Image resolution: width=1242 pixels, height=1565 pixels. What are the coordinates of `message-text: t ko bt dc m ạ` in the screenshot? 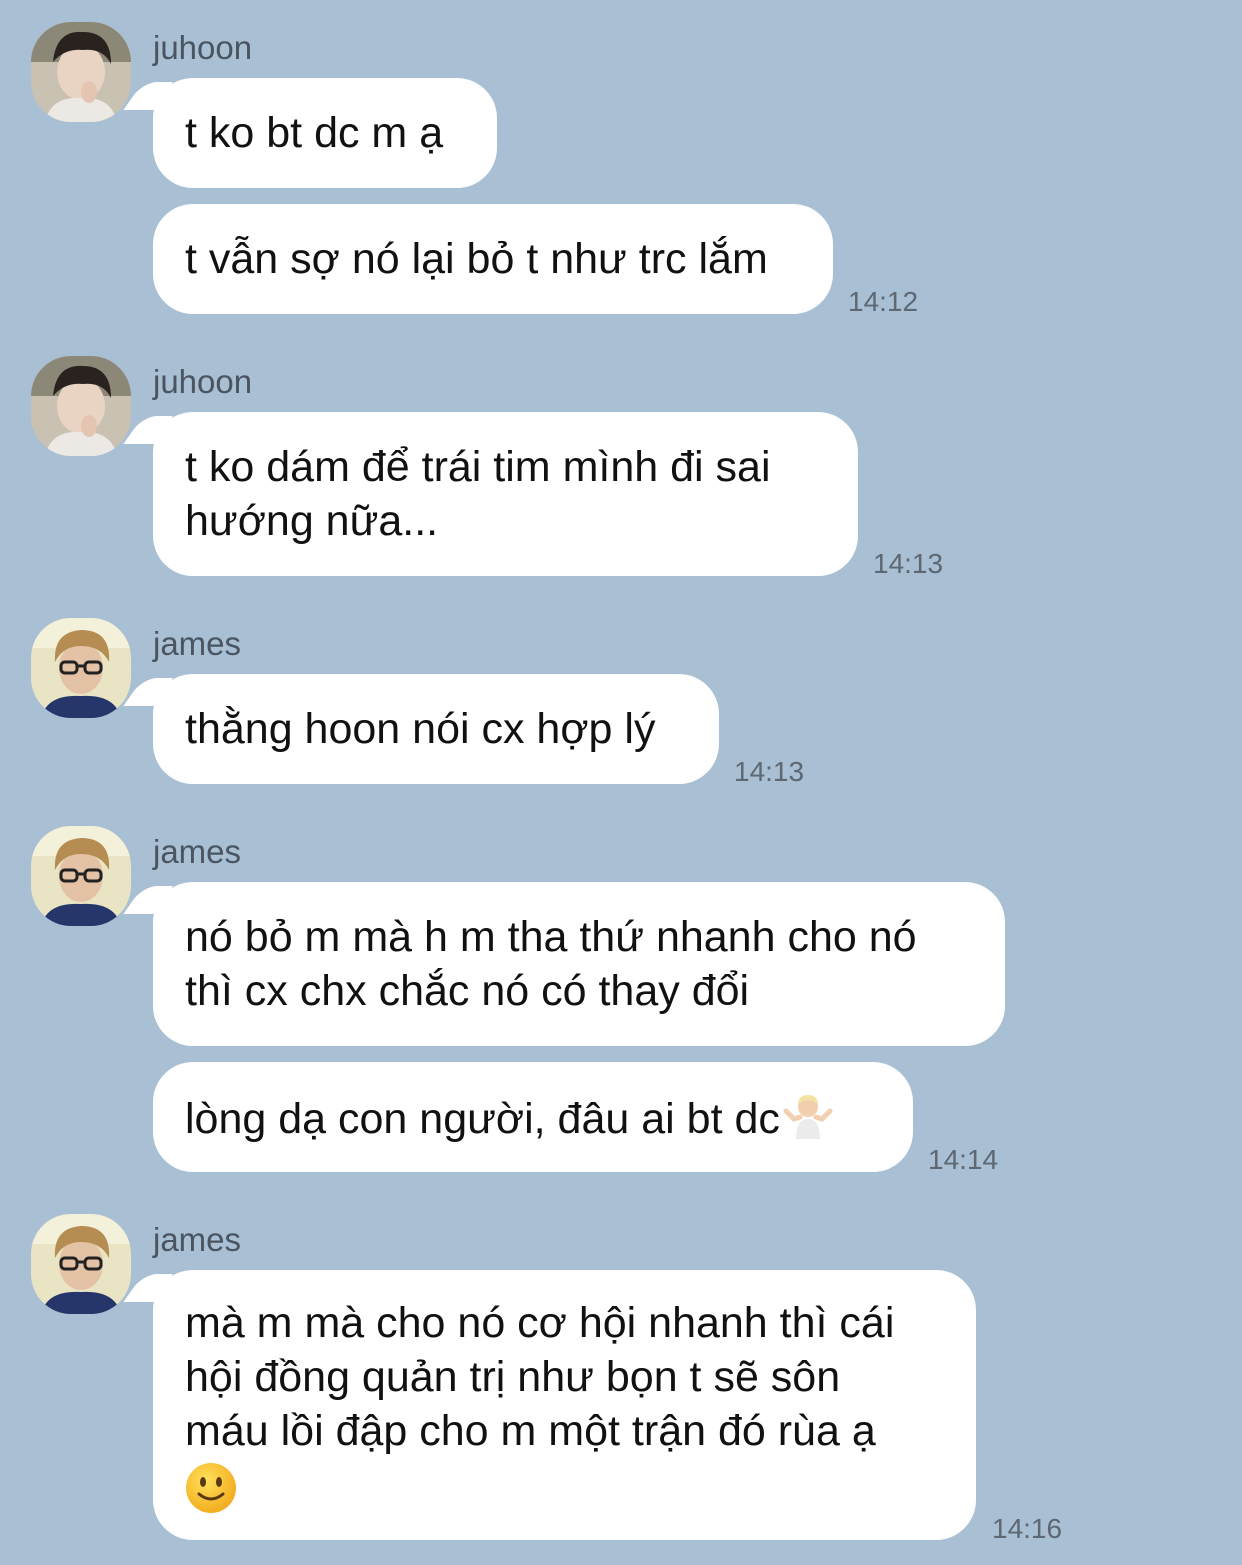 It's located at (314, 133).